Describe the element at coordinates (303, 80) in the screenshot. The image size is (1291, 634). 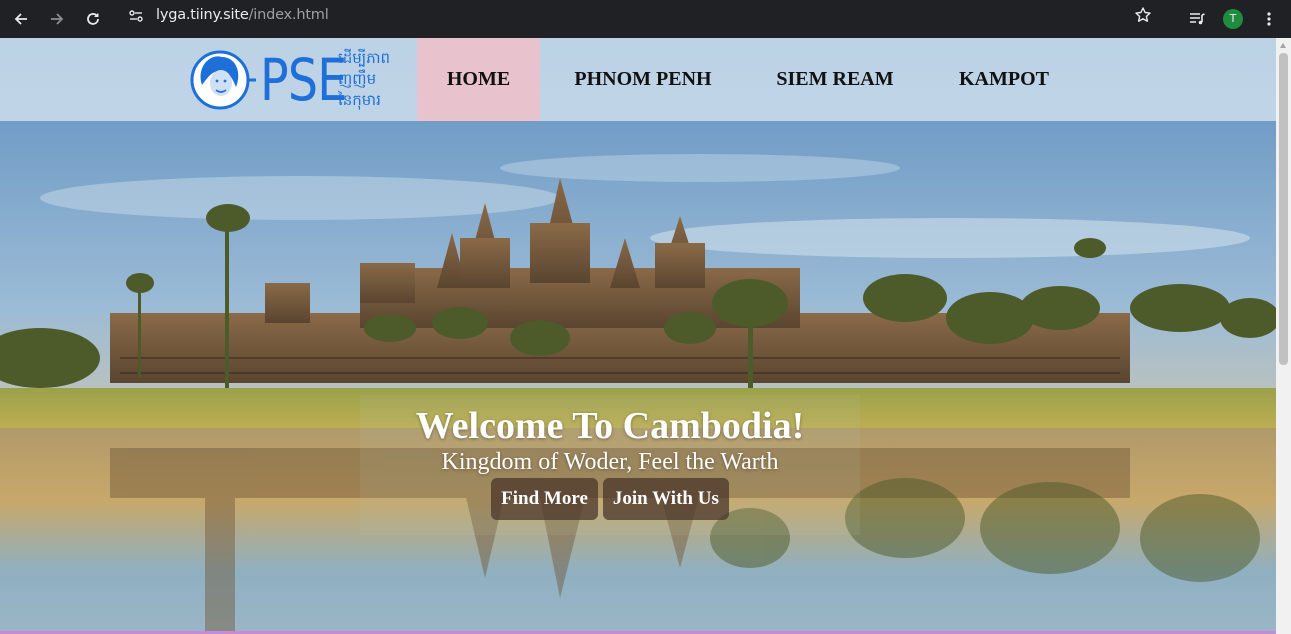
I see `logo-text: PSE` at that location.